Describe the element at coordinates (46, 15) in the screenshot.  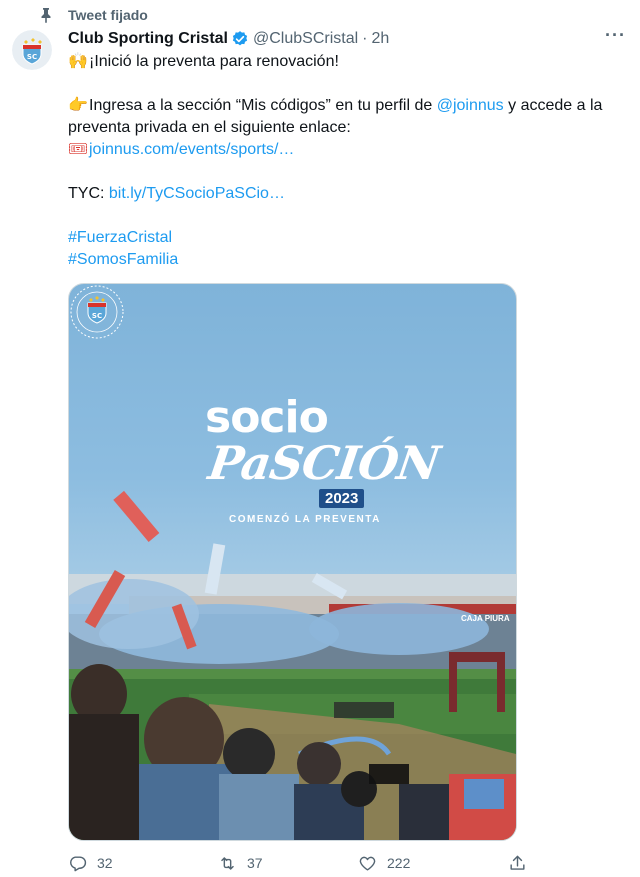
I see `pin-icon` at that location.